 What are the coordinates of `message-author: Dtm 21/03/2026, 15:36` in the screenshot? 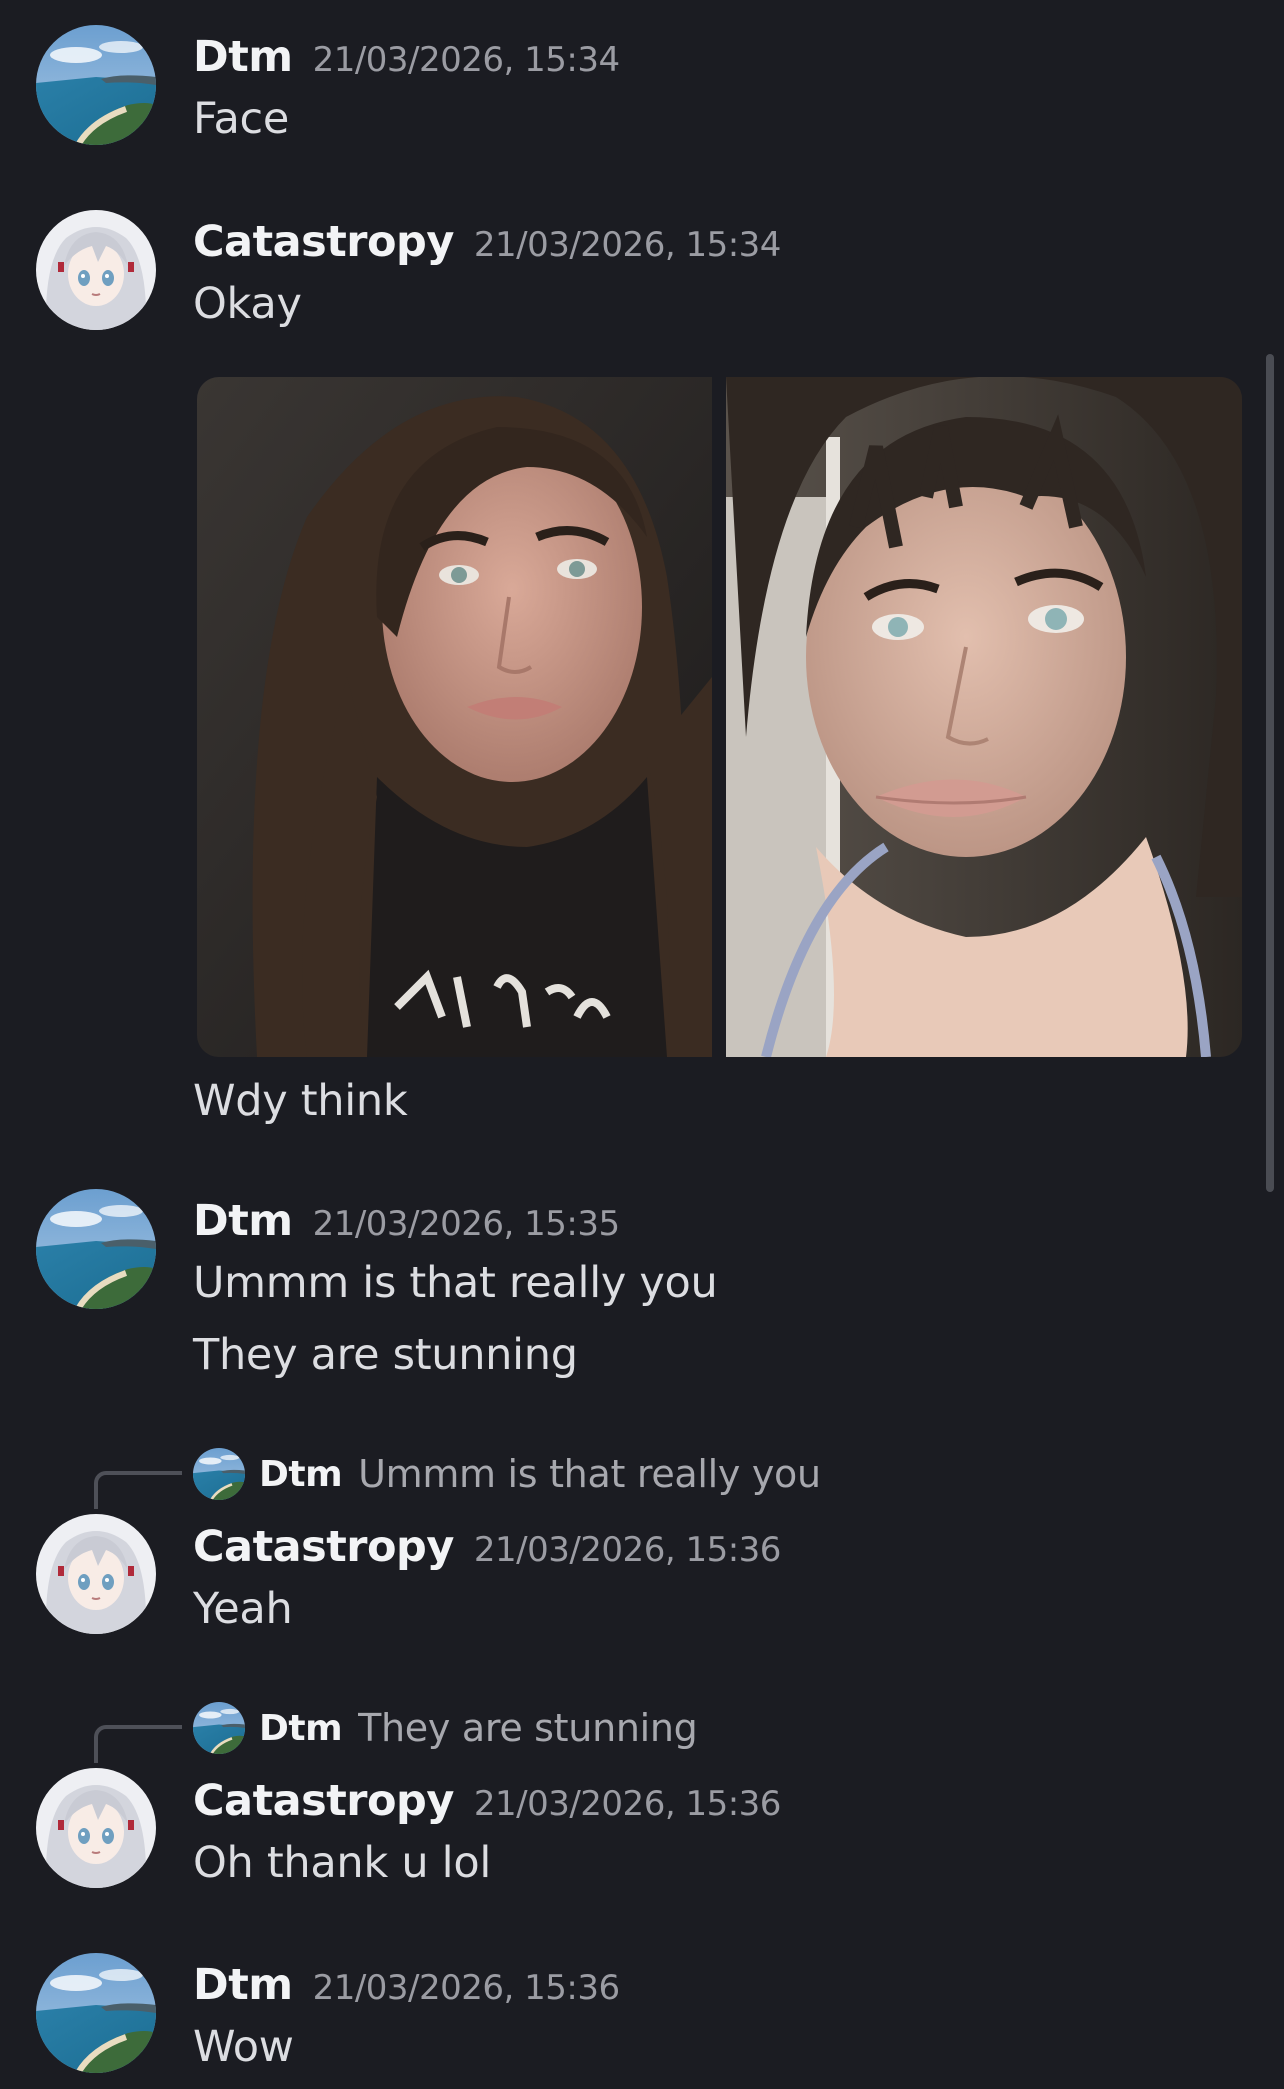 It's located at (406, 1985).